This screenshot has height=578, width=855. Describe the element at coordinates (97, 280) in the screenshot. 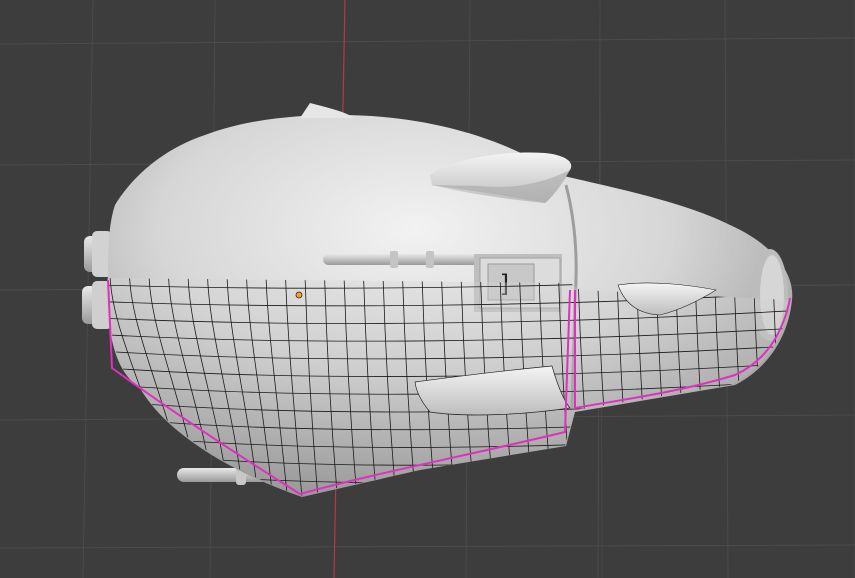

I see `rear-nozzles` at that location.